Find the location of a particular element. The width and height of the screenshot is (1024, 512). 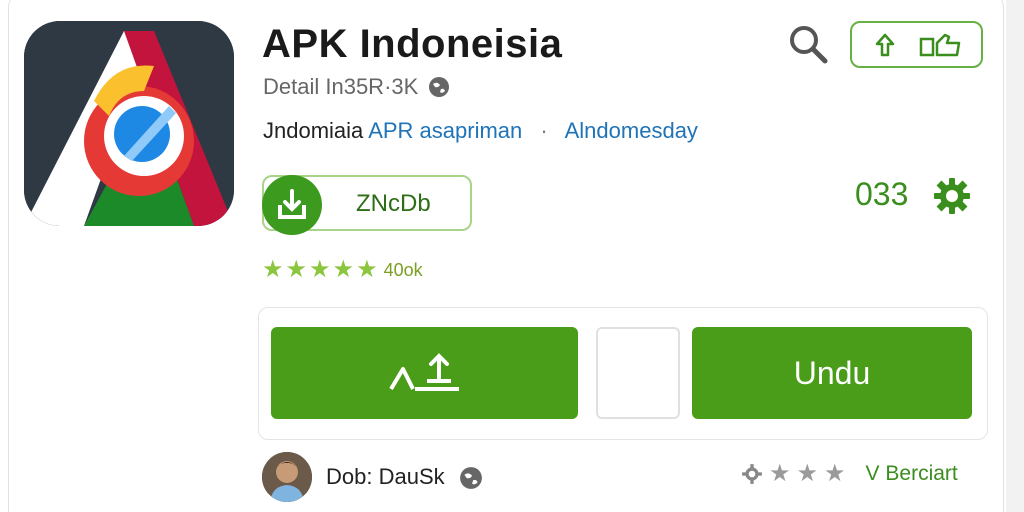

app-subtitle: Jndomiaia APR asapriman · Alndomesday is located at coordinates (480, 131).